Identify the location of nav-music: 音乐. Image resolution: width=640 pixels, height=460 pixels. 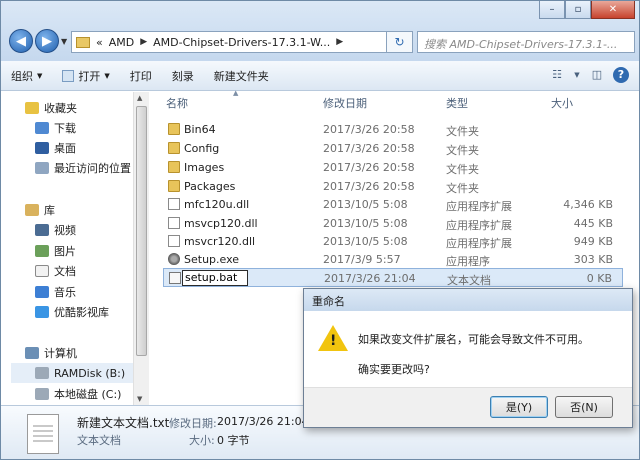
(55, 292).